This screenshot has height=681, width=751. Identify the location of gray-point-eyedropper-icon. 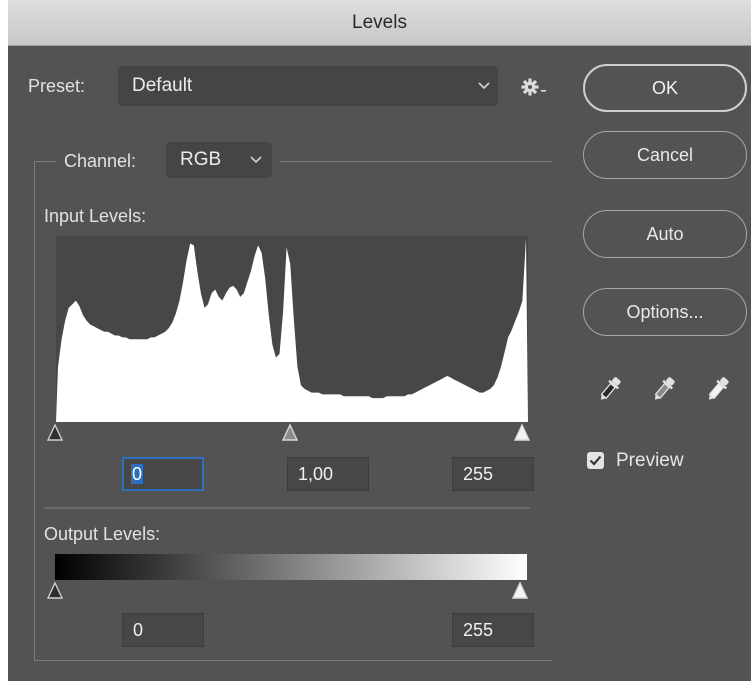
(664, 389).